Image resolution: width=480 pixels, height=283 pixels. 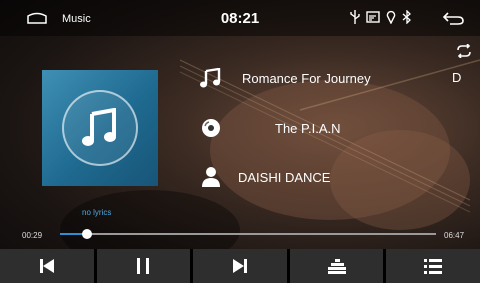 I want to click on previous-button, so click(x=47, y=266).